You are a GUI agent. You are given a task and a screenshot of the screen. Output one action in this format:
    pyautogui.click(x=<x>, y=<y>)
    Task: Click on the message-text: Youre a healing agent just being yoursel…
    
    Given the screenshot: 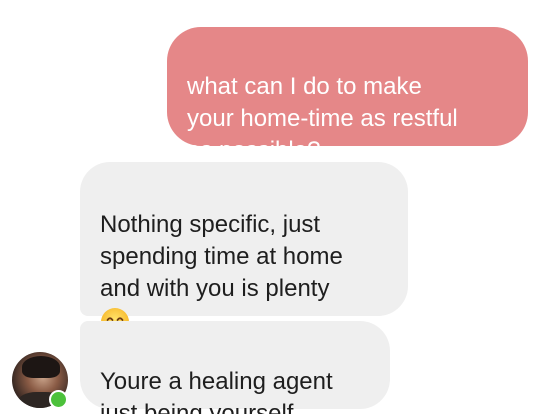 What is the action you would take?
    pyautogui.click(x=216, y=391)
    